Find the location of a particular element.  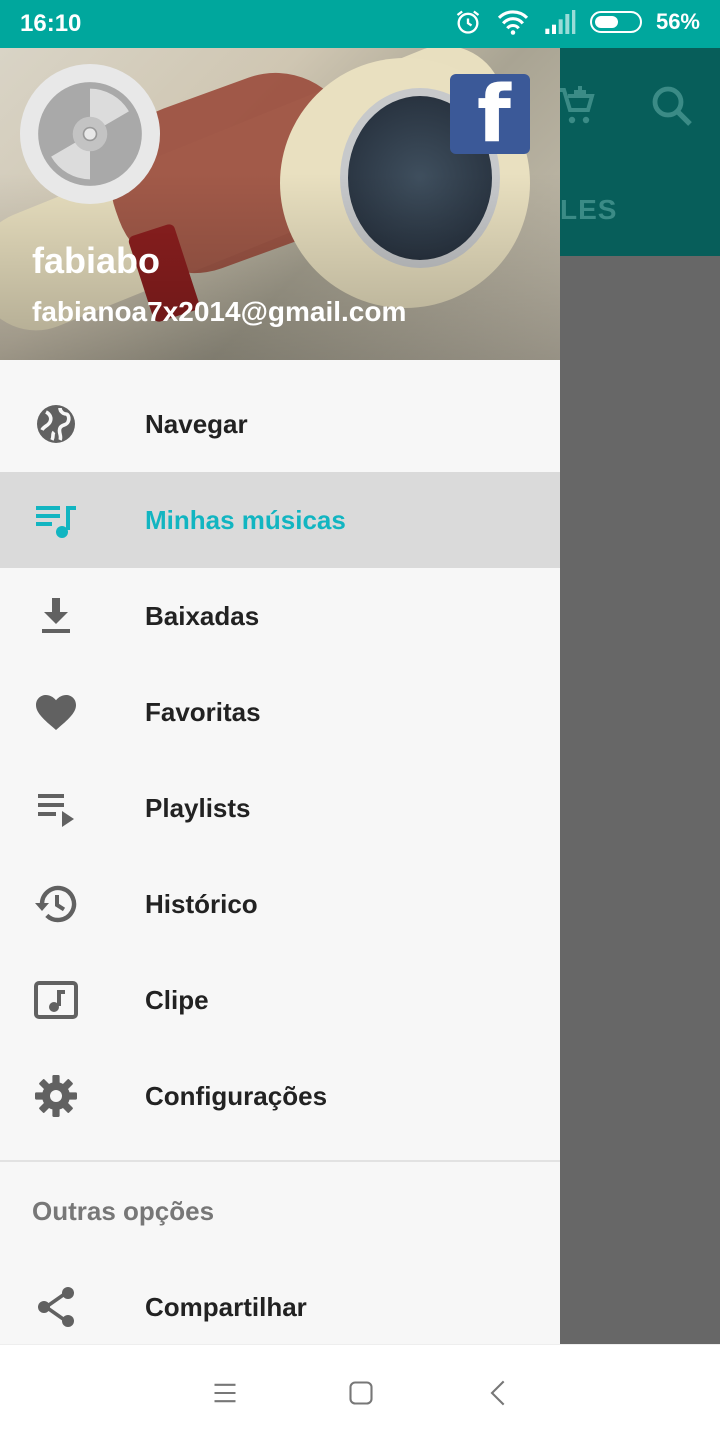

menu-item-label: Baixadas is located at coordinates (202, 615).